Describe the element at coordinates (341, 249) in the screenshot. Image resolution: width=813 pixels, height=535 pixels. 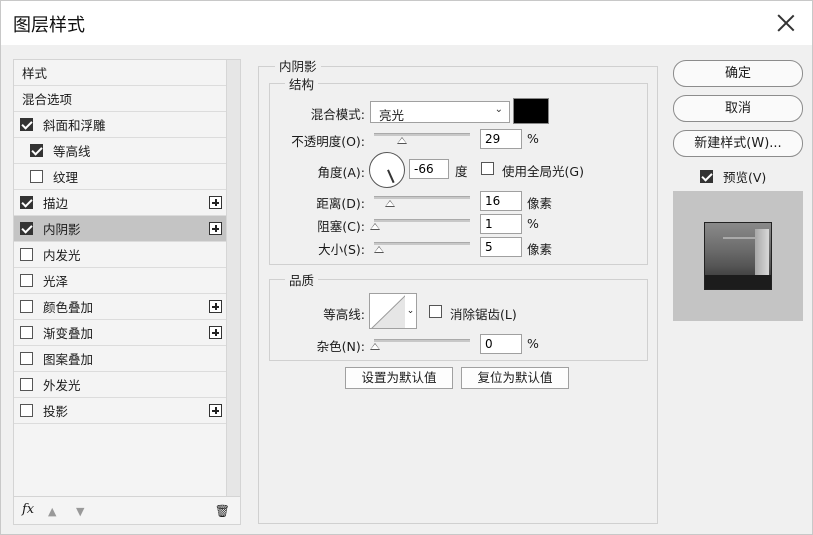
I see `size-label: 大小(S):` at that location.